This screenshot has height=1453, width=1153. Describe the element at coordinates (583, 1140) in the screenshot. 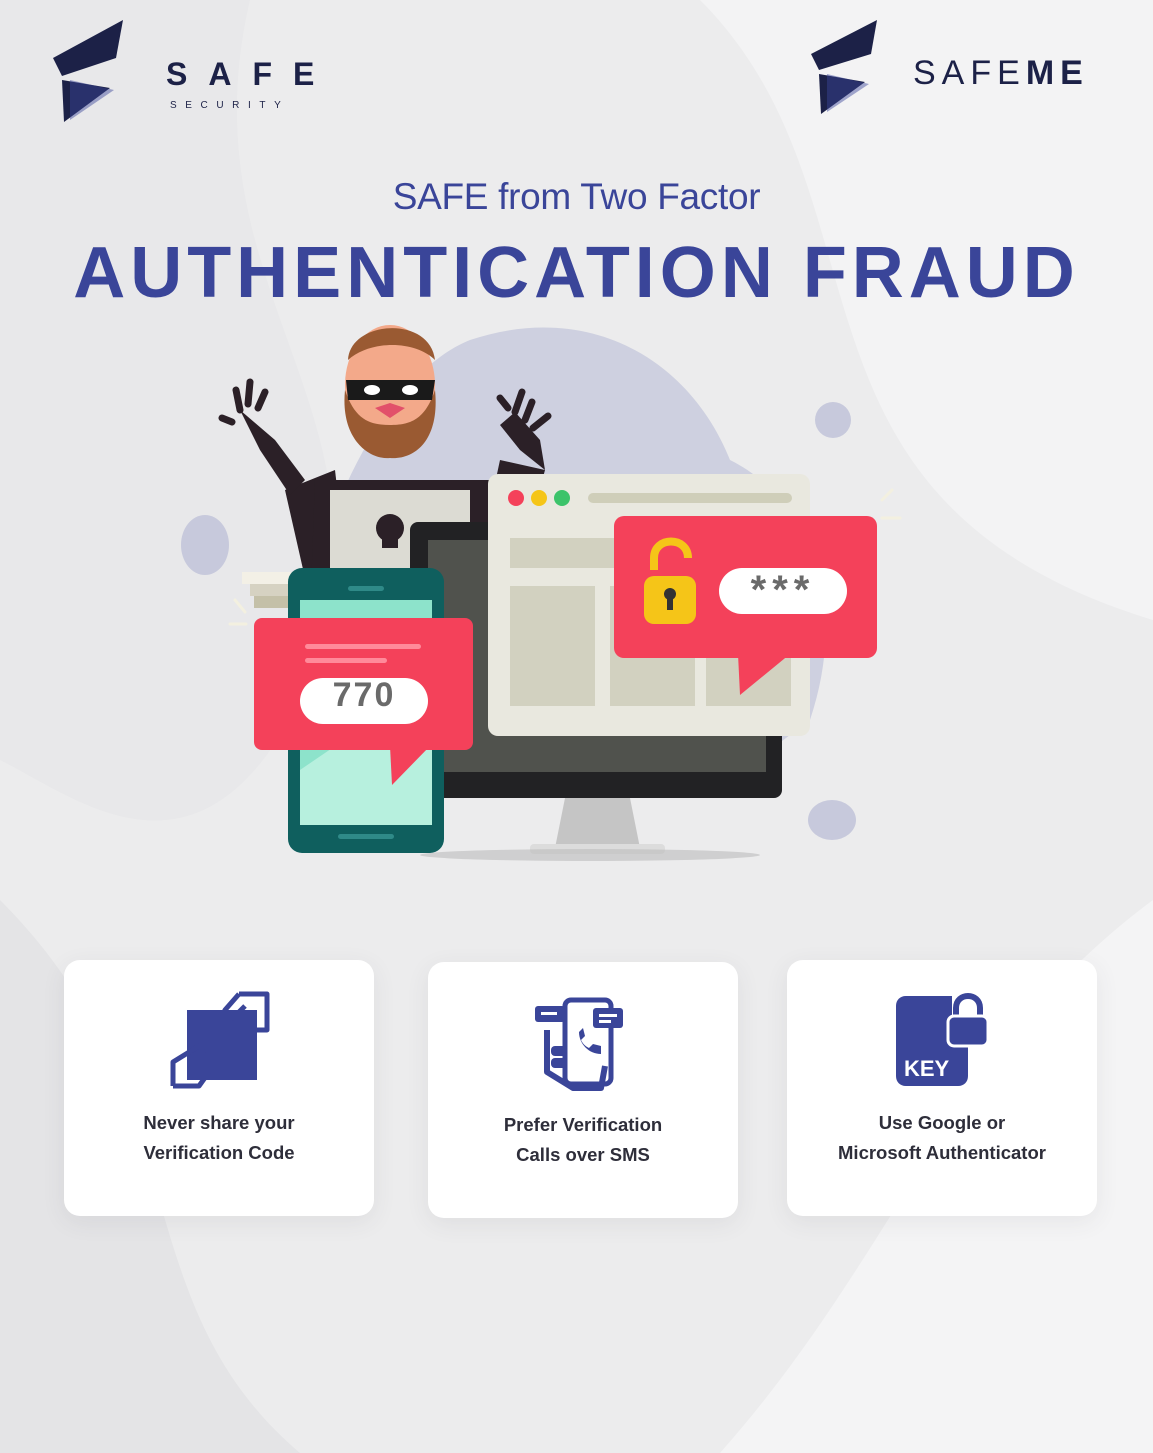

I see `tip-text: Prefer Verification Calls over SMS` at that location.